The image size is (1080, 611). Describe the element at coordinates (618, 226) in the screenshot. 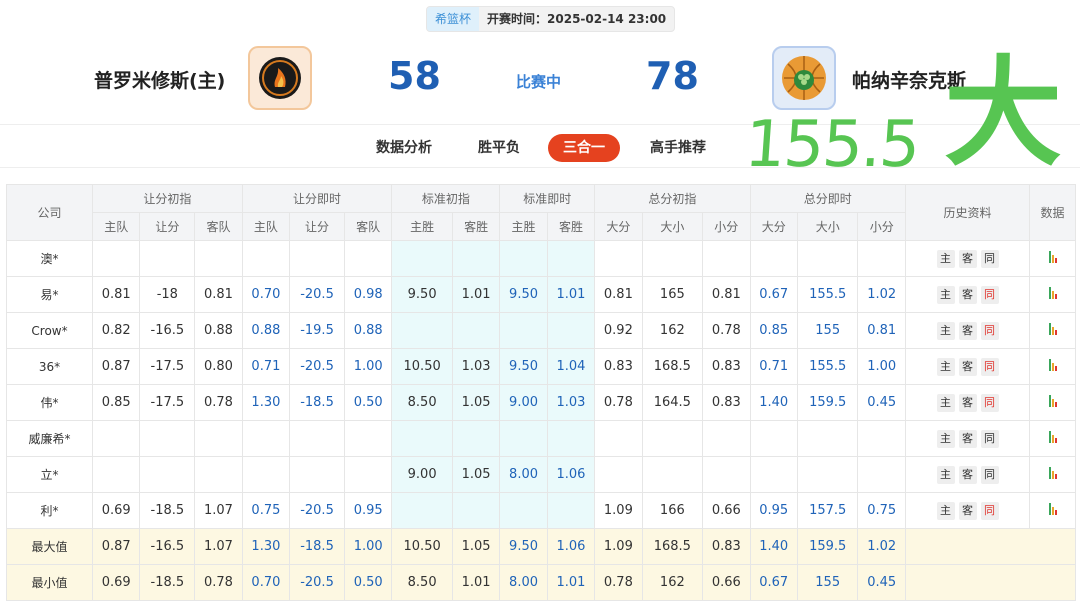

I see `sub-header: 大分` at that location.